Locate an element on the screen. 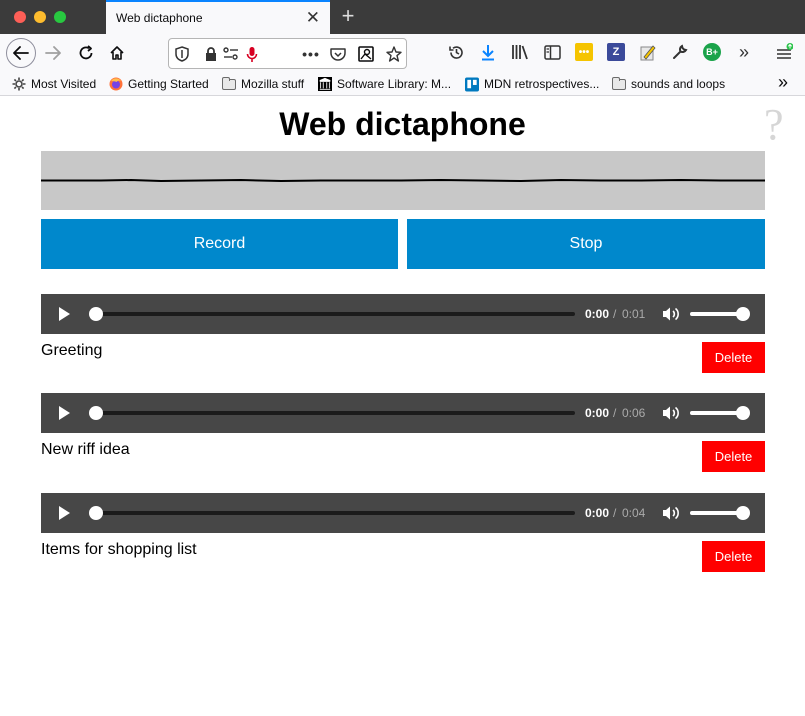 Image resolution: width=805 pixels, height=716 pixels. reload-icon is located at coordinates (86, 52).